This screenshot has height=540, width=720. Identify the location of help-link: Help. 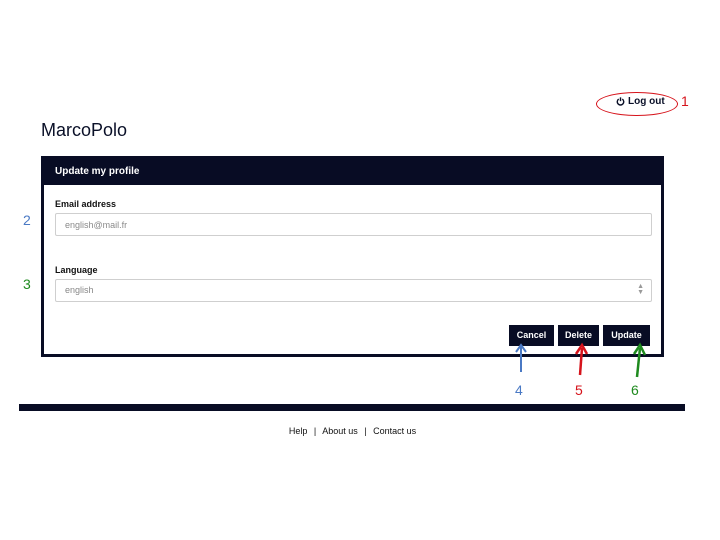
(298, 431).